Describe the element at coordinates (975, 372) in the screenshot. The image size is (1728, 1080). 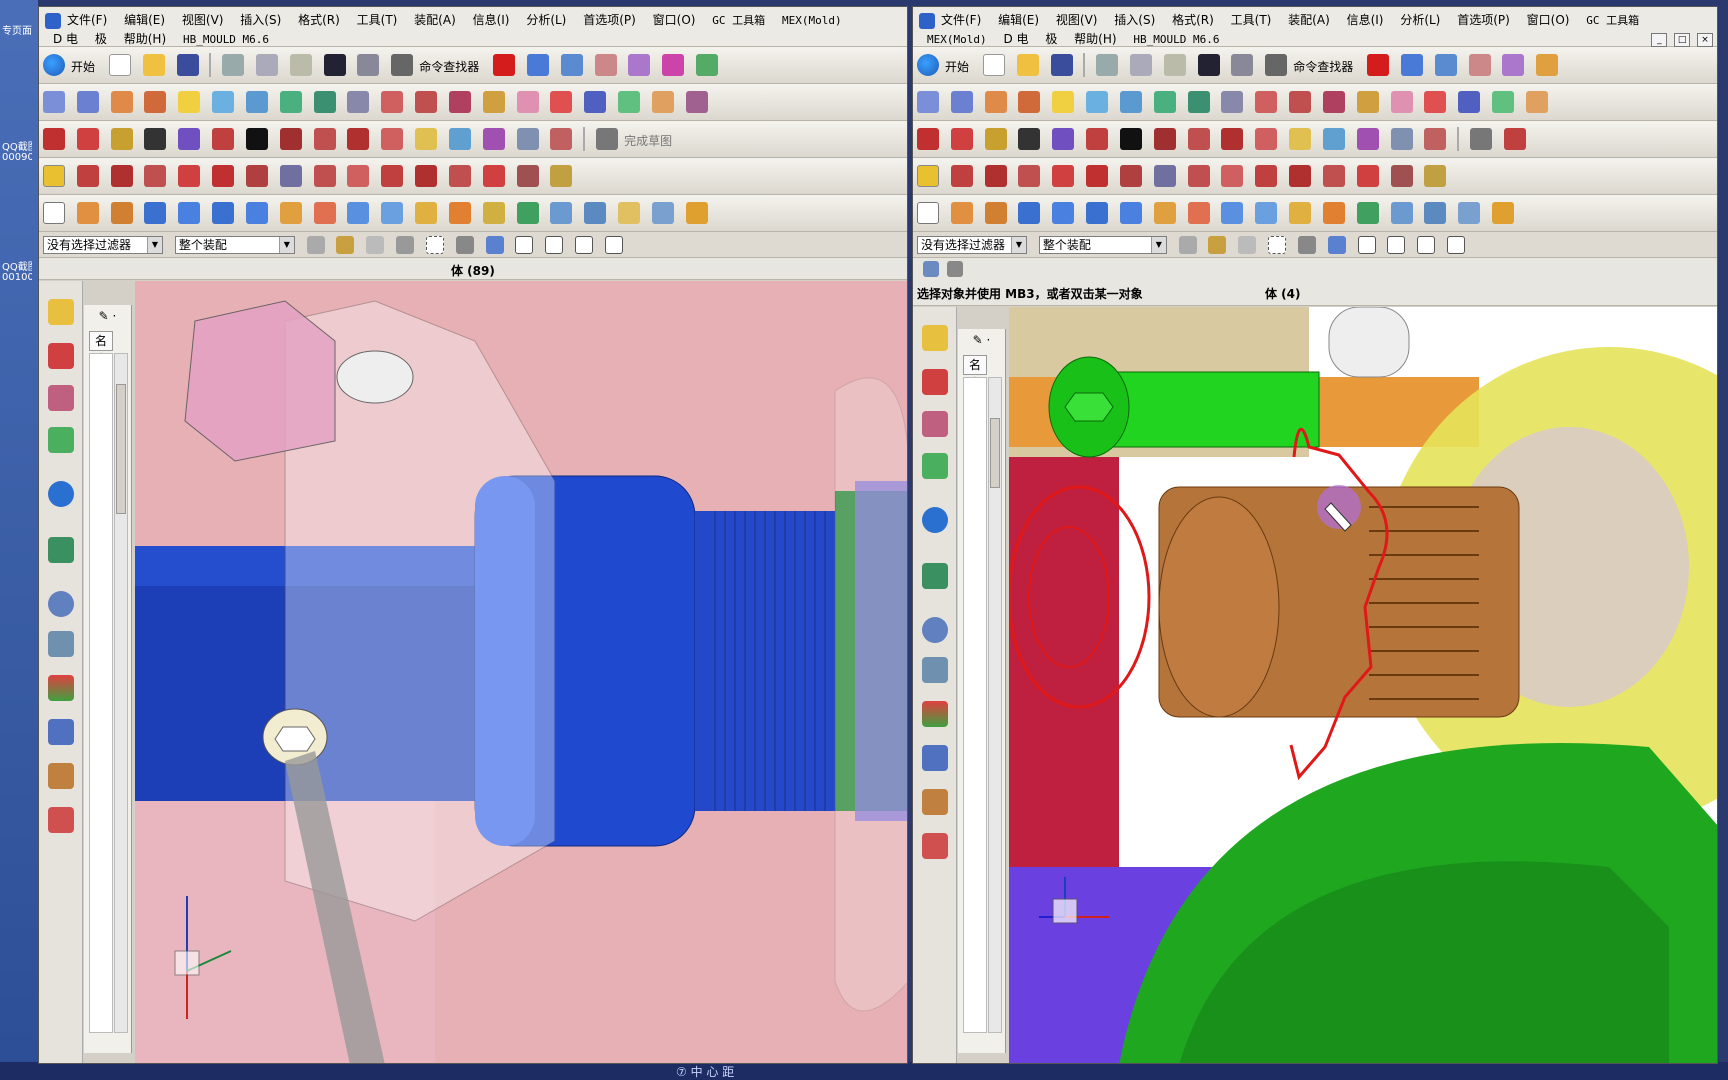
I see `column-header-name: 名称` at that location.